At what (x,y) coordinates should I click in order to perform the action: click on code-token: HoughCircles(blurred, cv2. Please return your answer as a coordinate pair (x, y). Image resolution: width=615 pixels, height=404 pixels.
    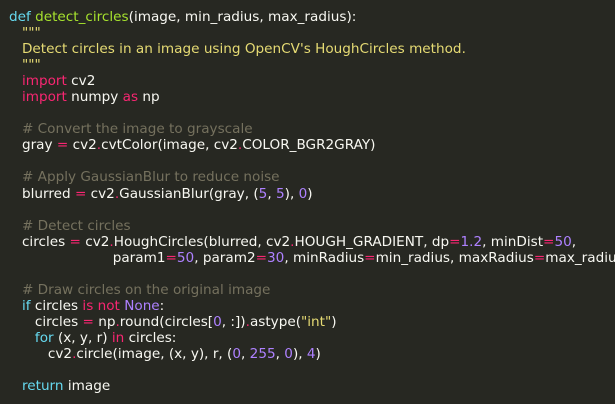
    Looking at the image, I should click on (202, 241).